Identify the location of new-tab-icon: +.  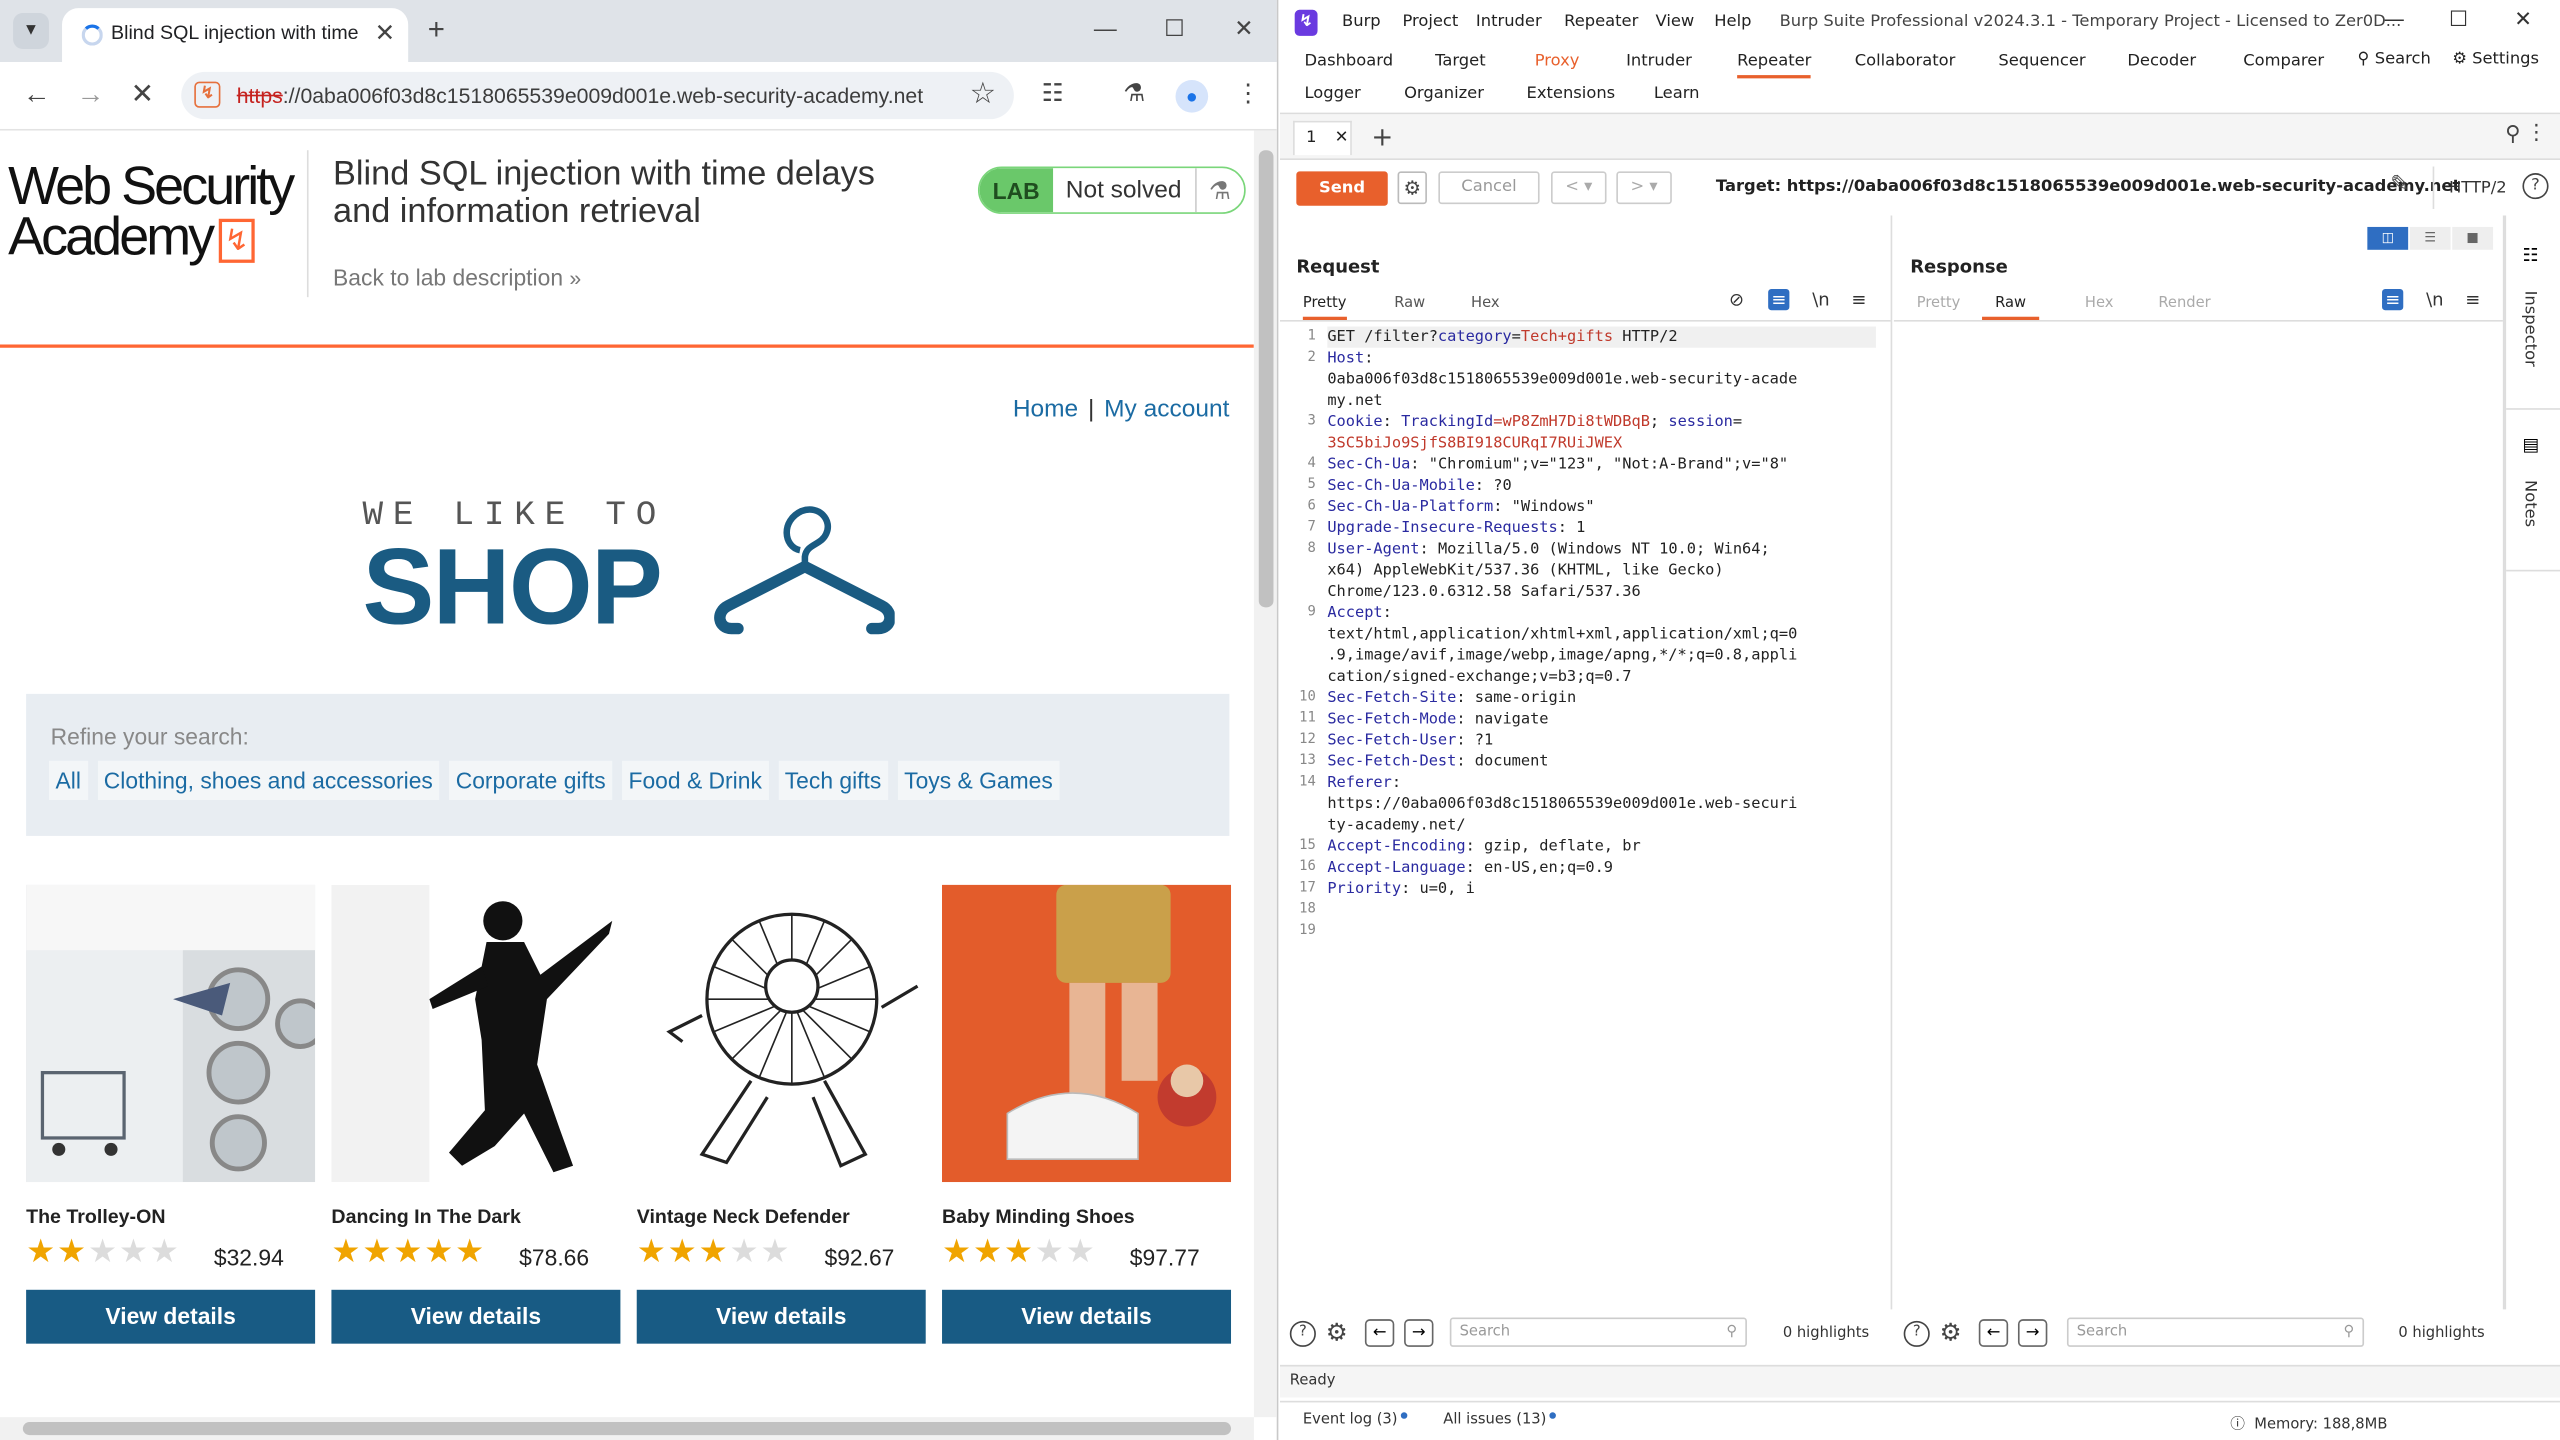
(436, 30).